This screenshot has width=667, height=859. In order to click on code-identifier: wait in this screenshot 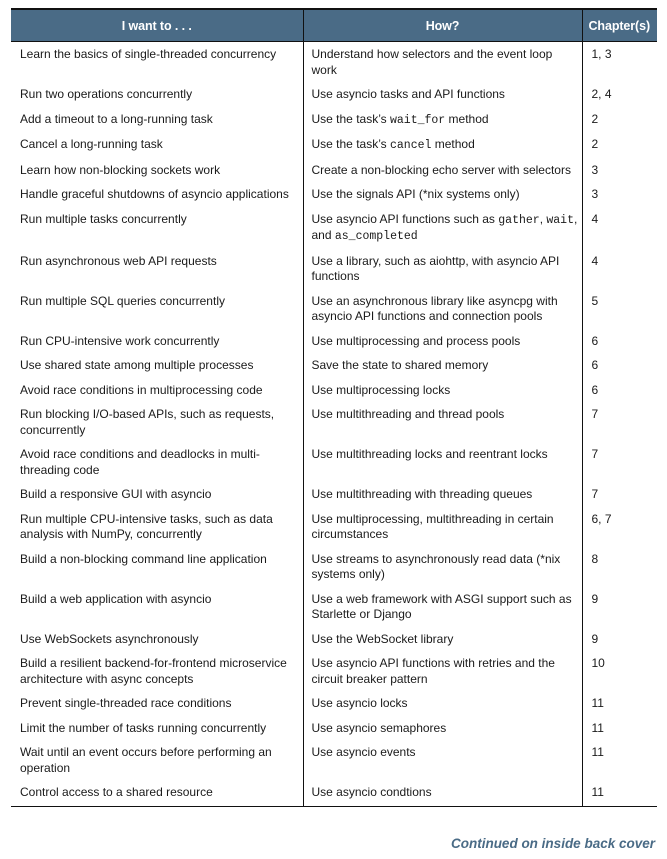, I will do `click(560, 220)`.